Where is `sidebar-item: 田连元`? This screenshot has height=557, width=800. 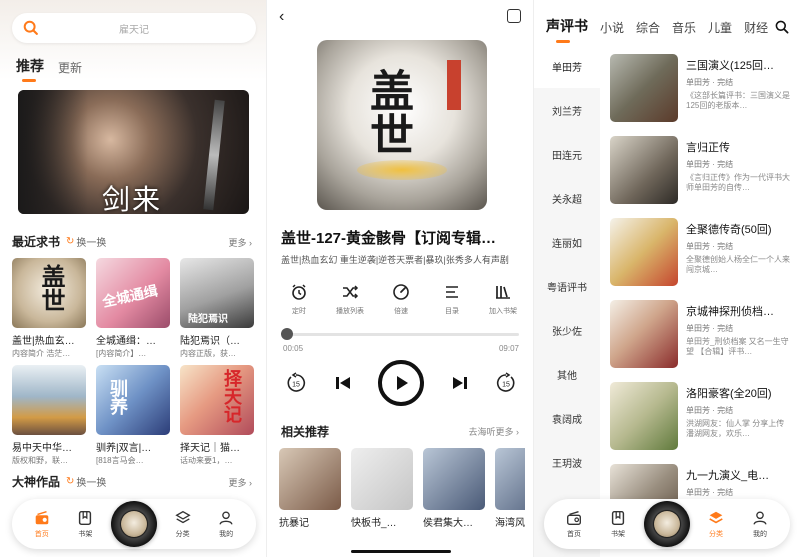
sidebar-item: 田连元 is located at coordinates (567, 154).